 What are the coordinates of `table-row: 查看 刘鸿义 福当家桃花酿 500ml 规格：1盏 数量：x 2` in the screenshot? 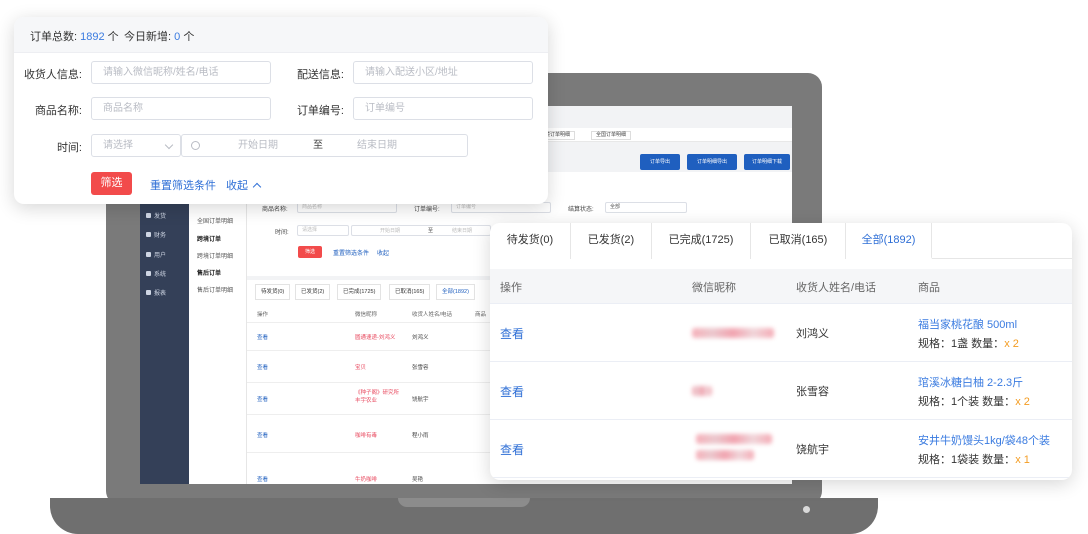 It's located at (781, 333).